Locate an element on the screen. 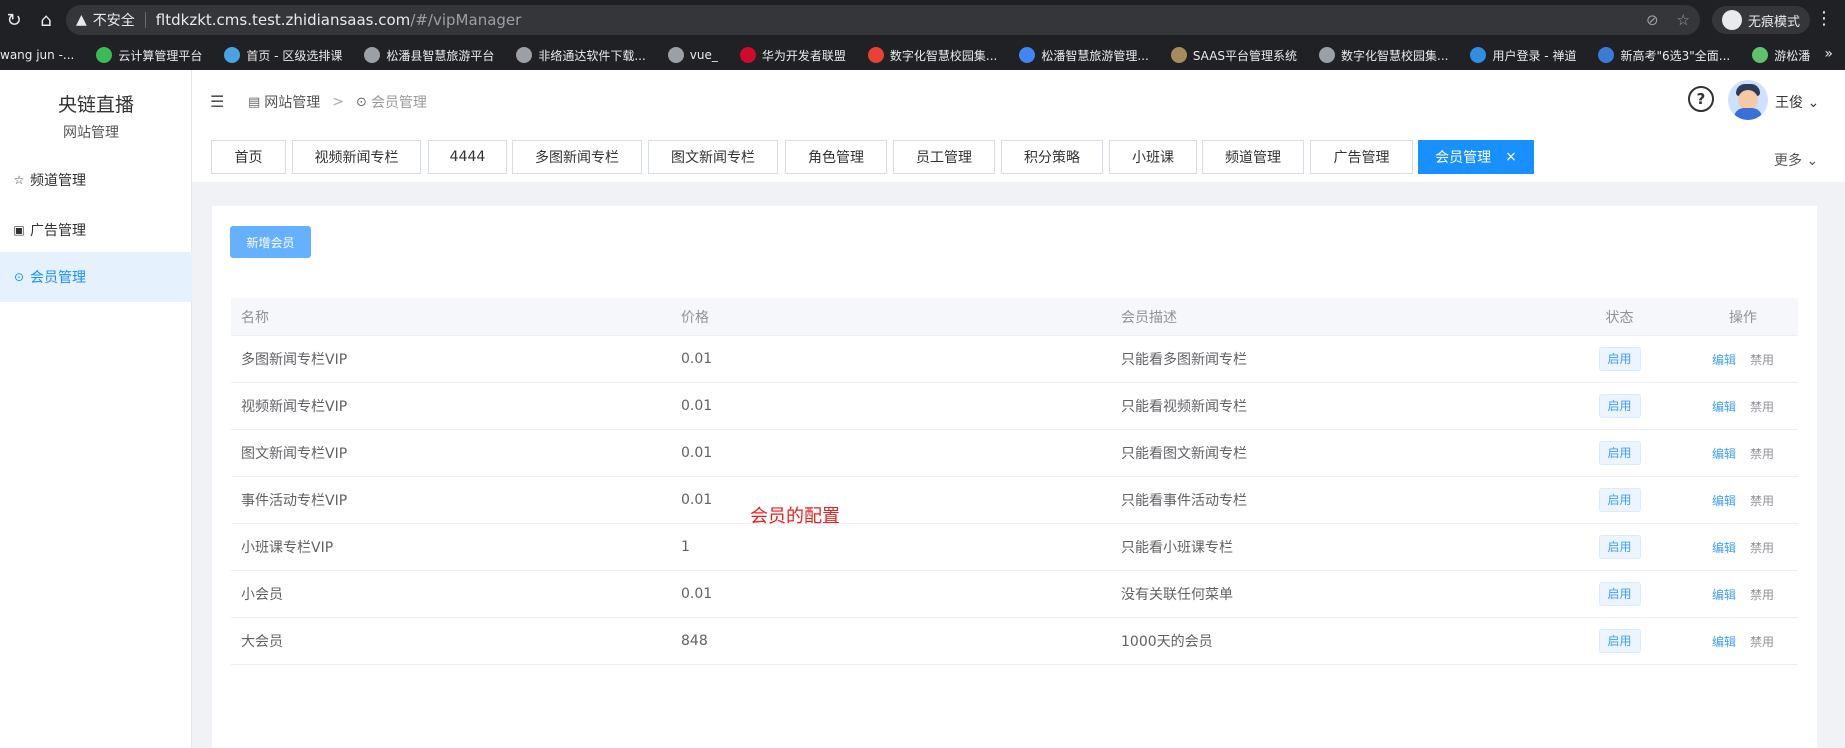 This screenshot has width=1845, height=748. close-icon: × is located at coordinates (1511, 157).